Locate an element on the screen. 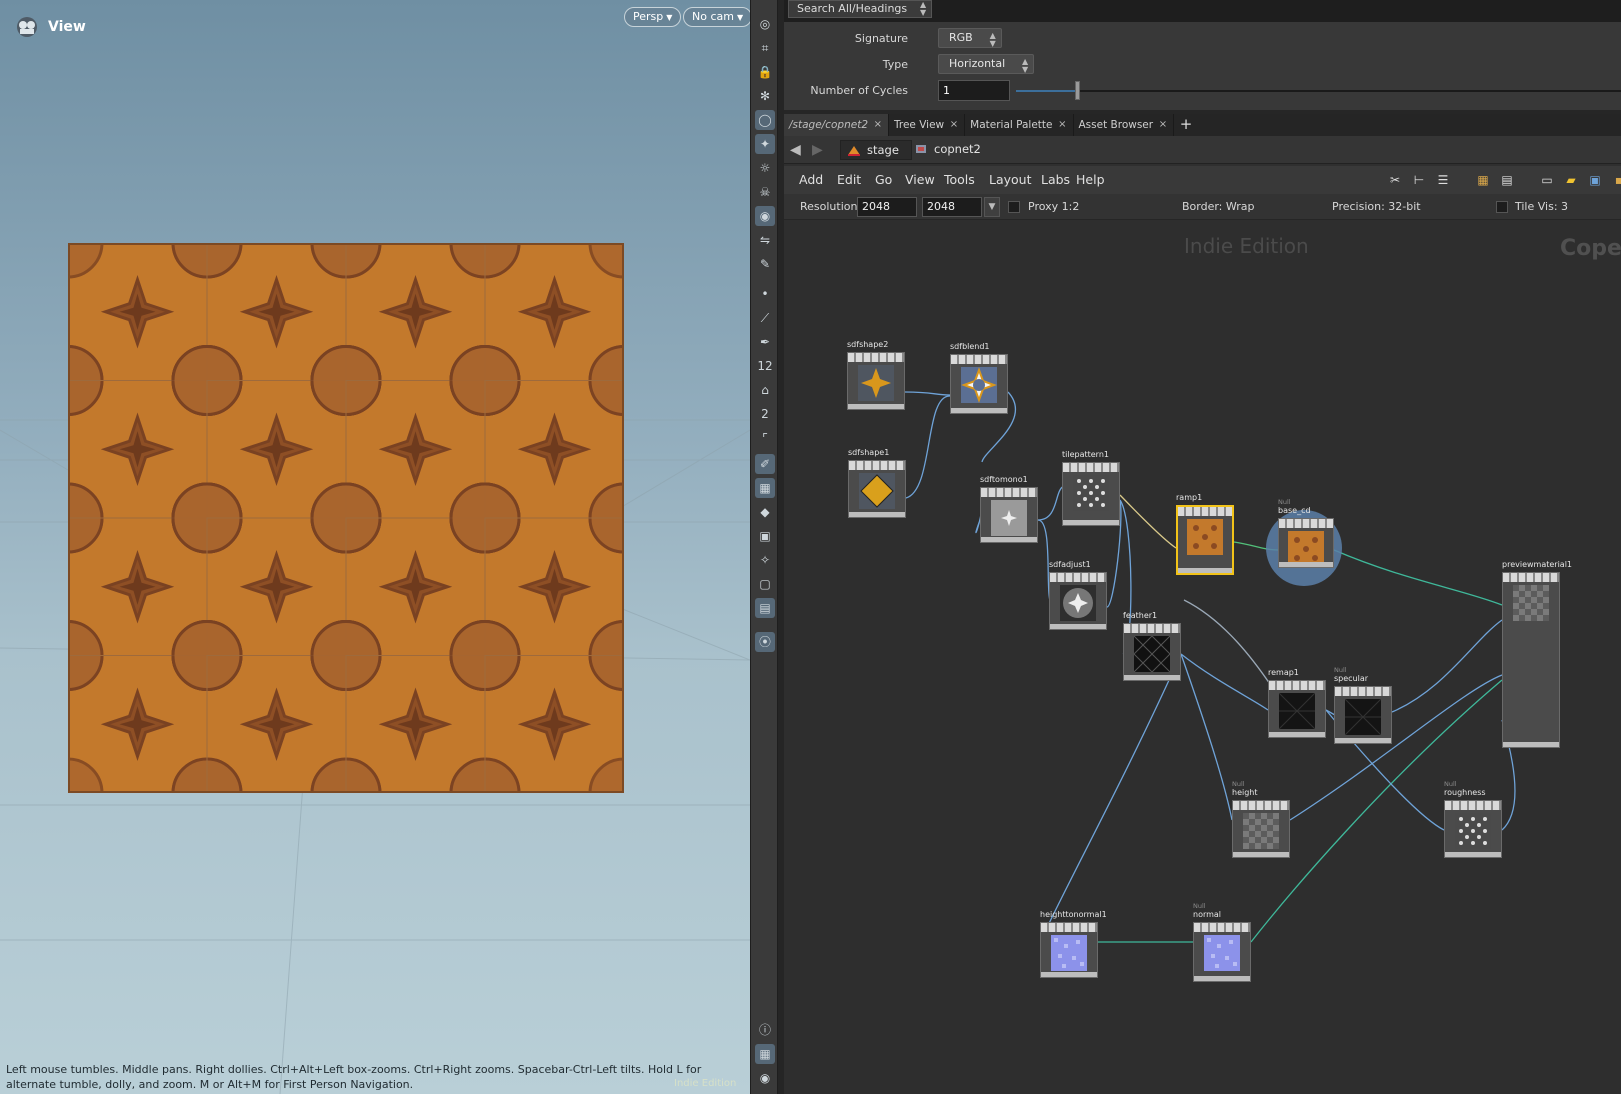 The image size is (1621, 1094). info-icon: ⓘ is located at coordinates (765, 1030).